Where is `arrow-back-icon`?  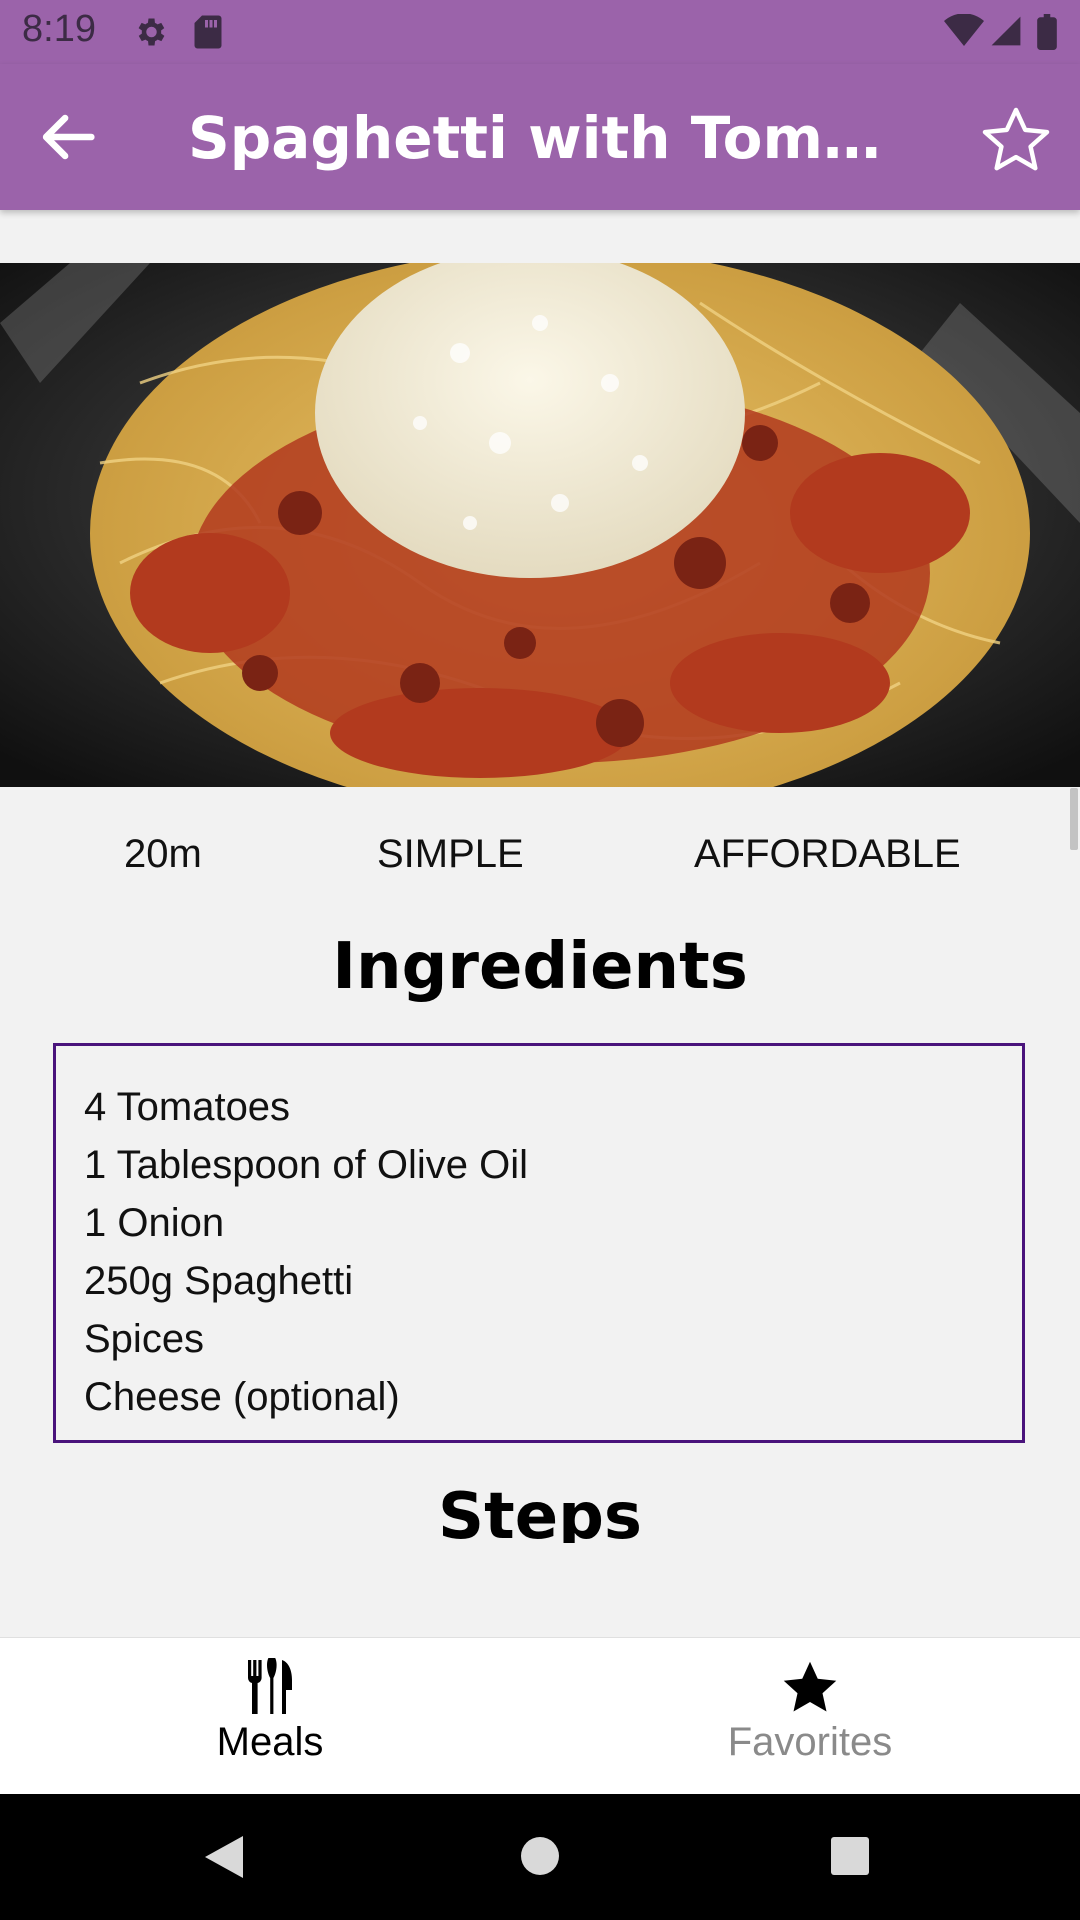 arrow-back-icon is located at coordinates (68, 137).